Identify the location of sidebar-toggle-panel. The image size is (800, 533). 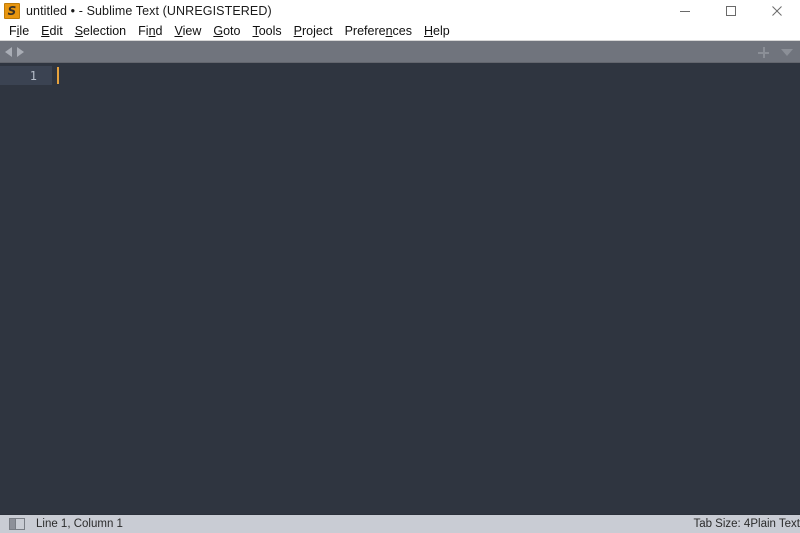
(13, 524).